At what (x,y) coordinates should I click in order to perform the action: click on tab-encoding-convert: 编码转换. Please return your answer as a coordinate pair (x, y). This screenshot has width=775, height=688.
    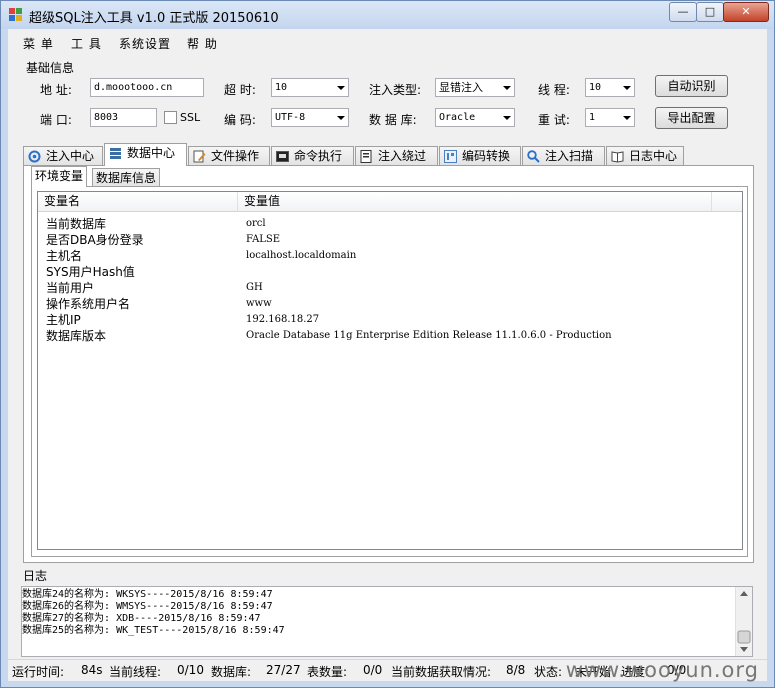
    Looking at the image, I should click on (480, 155).